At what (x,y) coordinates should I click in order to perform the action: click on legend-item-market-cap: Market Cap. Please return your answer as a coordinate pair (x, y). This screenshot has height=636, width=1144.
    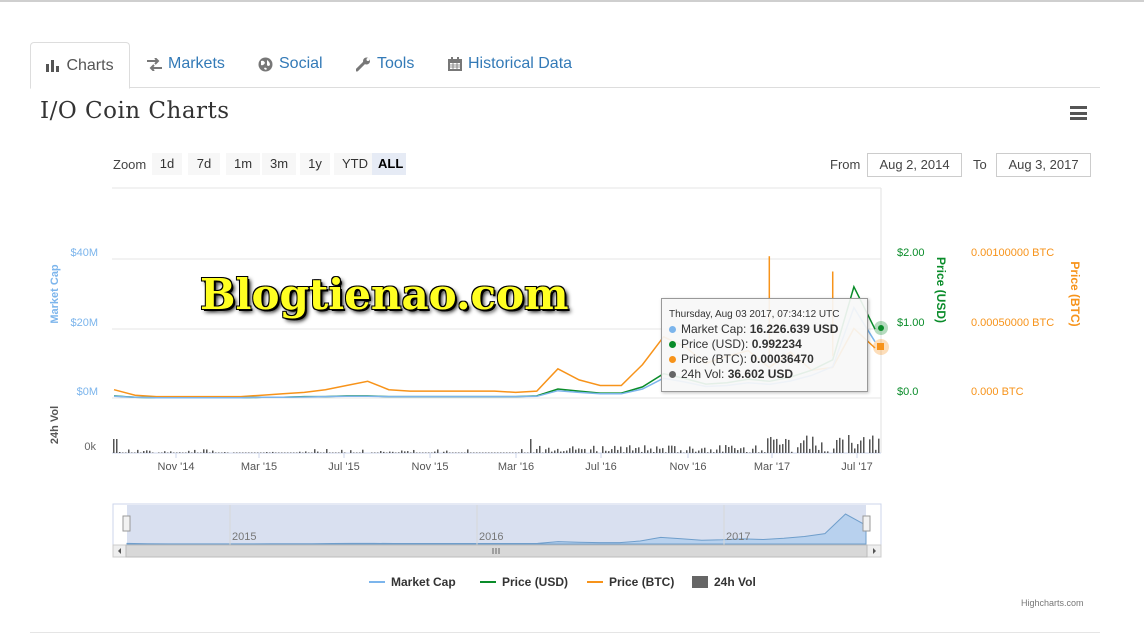
    Looking at the image, I should click on (412, 582).